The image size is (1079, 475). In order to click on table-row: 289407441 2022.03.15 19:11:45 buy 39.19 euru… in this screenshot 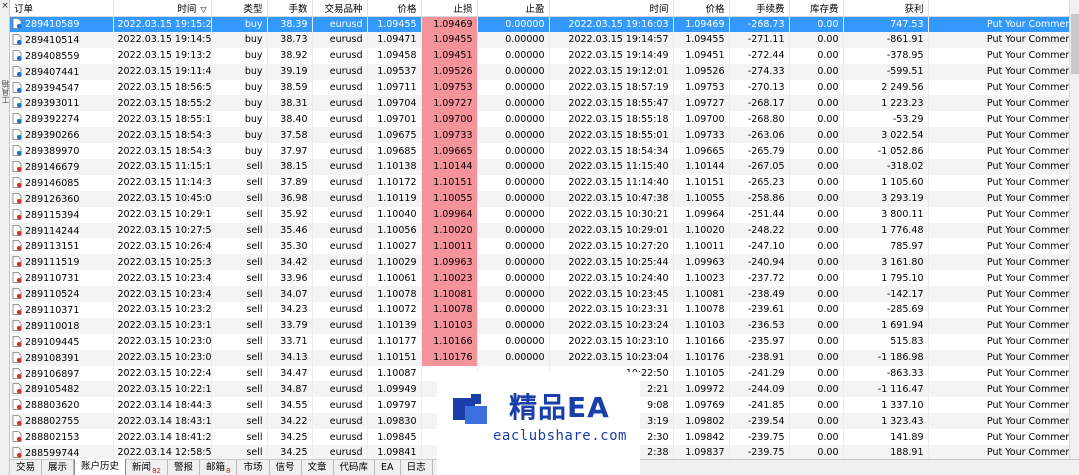, I will do `click(544, 71)`.